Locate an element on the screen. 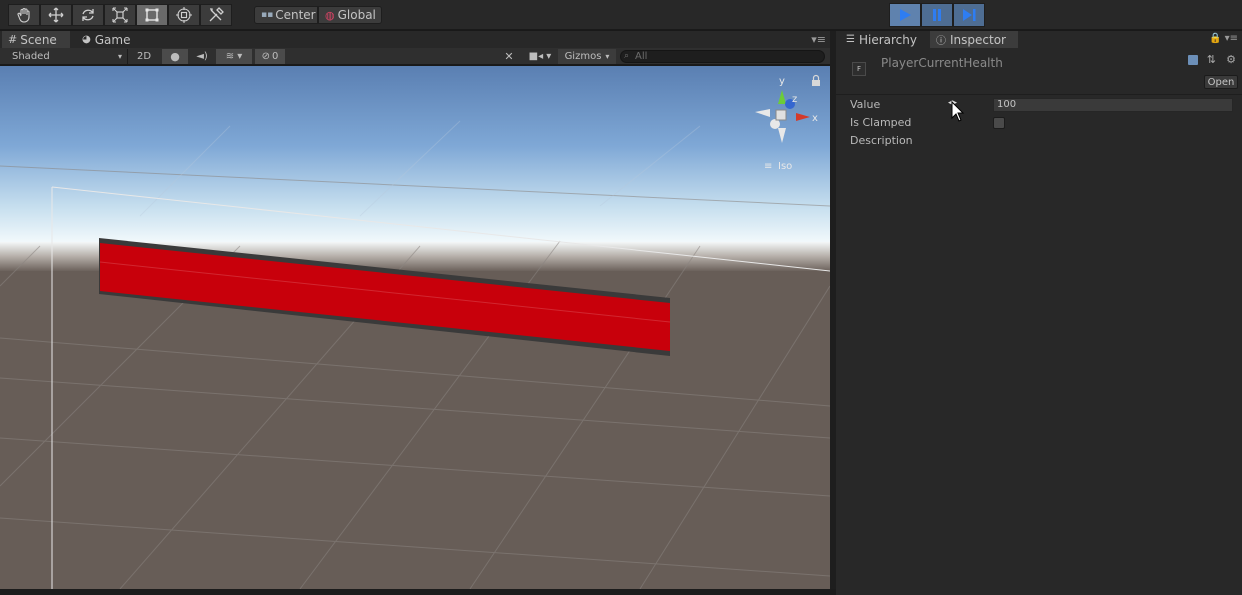  value-field: 100 is located at coordinates (1113, 105).